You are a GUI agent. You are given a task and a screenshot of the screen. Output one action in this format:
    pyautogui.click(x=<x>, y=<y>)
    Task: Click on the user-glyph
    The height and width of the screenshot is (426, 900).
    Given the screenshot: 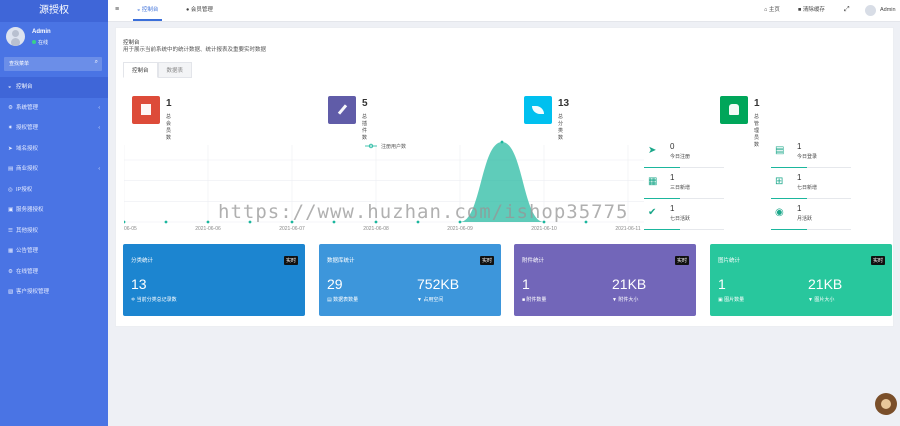 What is the action you would take?
    pyautogui.click(x=734, y=109)
    